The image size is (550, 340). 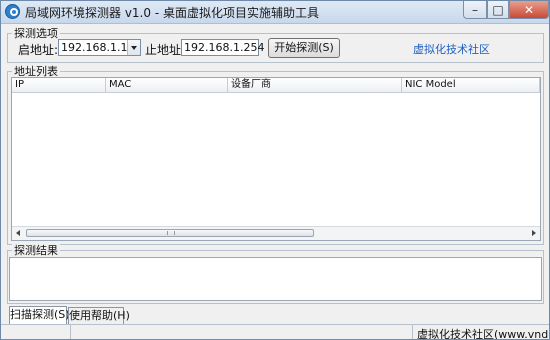 What do you see at coordinates (133, 47) in the screenshot?
I see `chevron-down-icon` at bounding box center [133, 47].